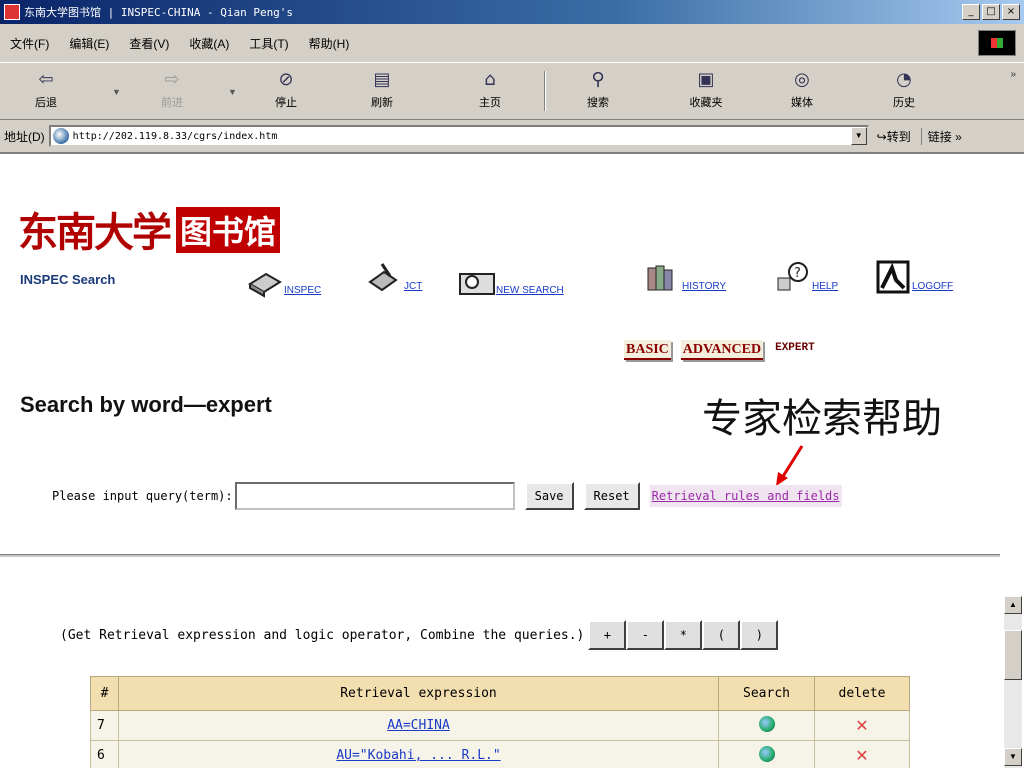 The height and width of the screenshot is (768, 1024). What do you see at coordinates (598, 93) in the screenshot?
I see `search-button: ⚲ 搜索` at bounding box center [598, 93].